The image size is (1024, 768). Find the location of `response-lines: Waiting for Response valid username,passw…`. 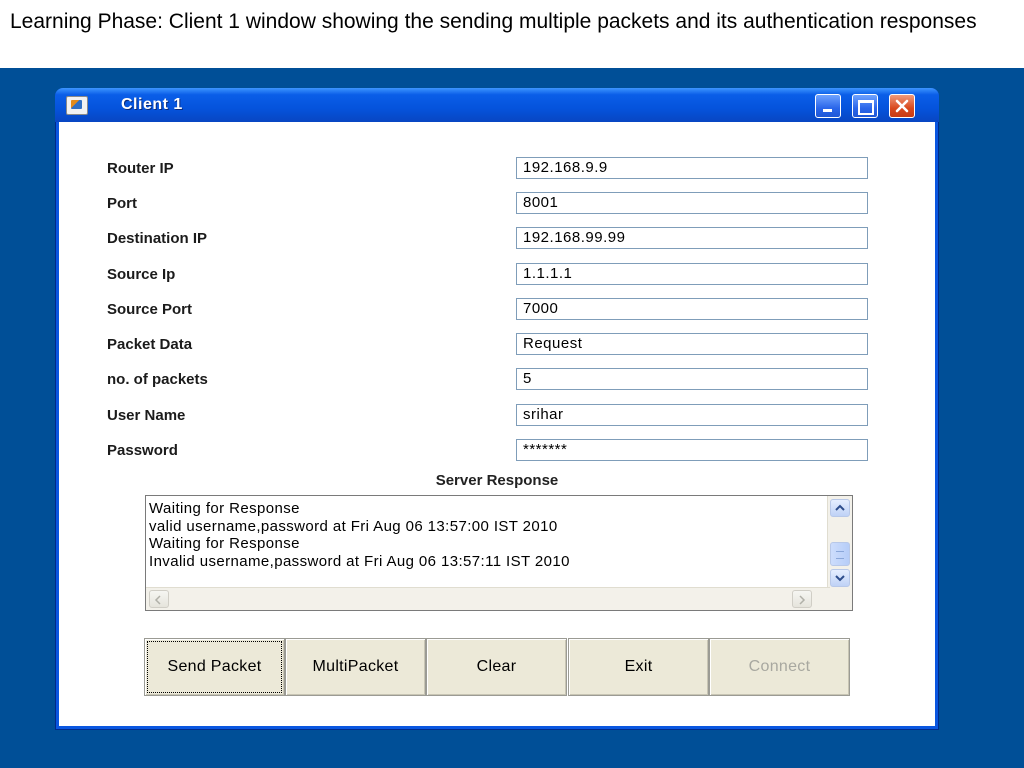

response-lines: Waiting for Response valid username,passw… is located at coordinates (359, 535).